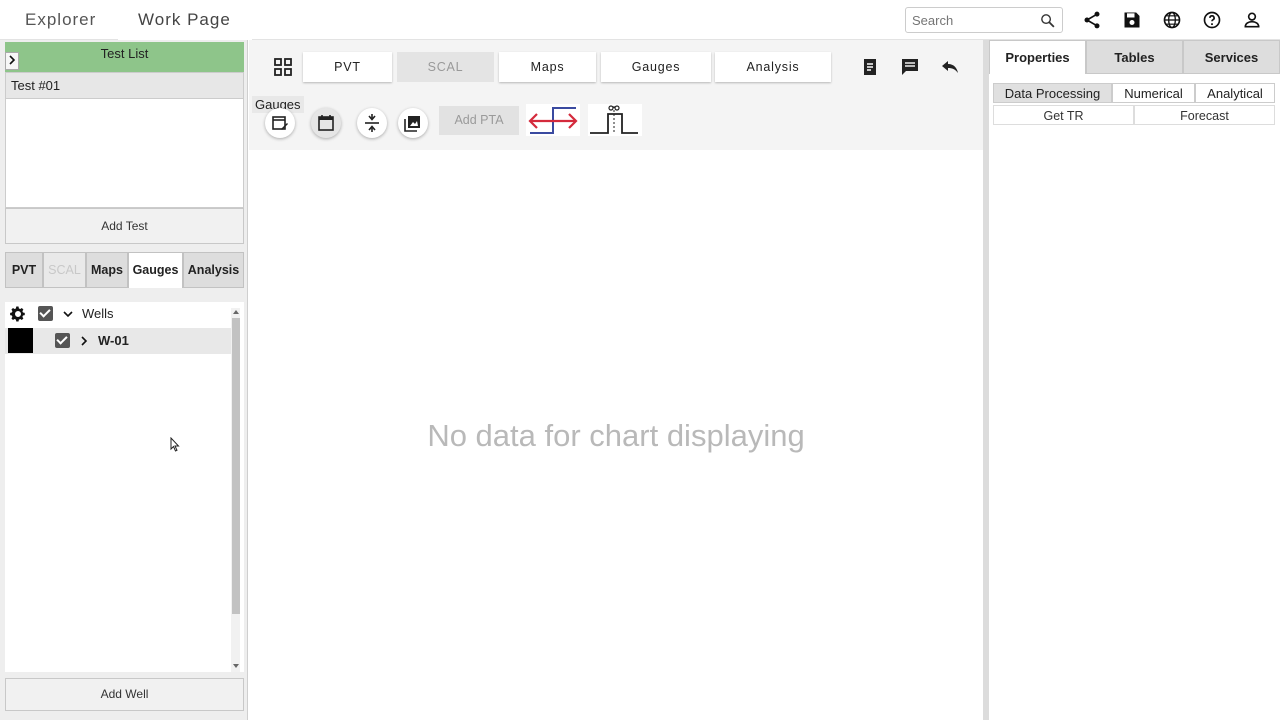 This screenshot has height=720, width=1280. I want to click on compress-icon, so click(372, 123).